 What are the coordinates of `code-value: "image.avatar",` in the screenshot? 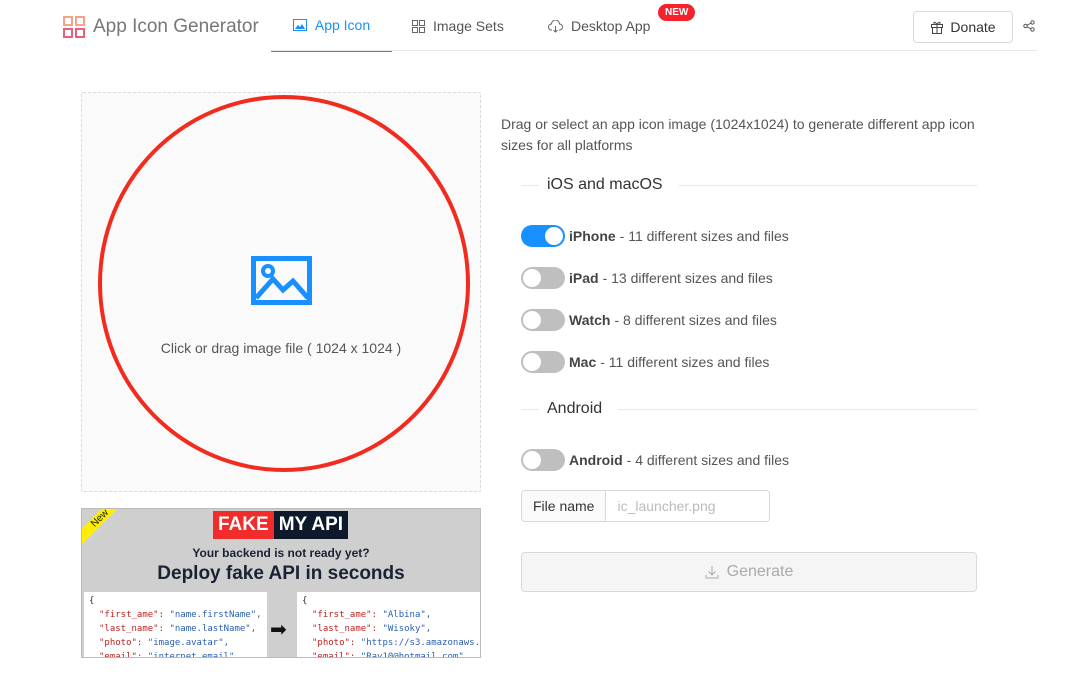 It's located at (188, 643).